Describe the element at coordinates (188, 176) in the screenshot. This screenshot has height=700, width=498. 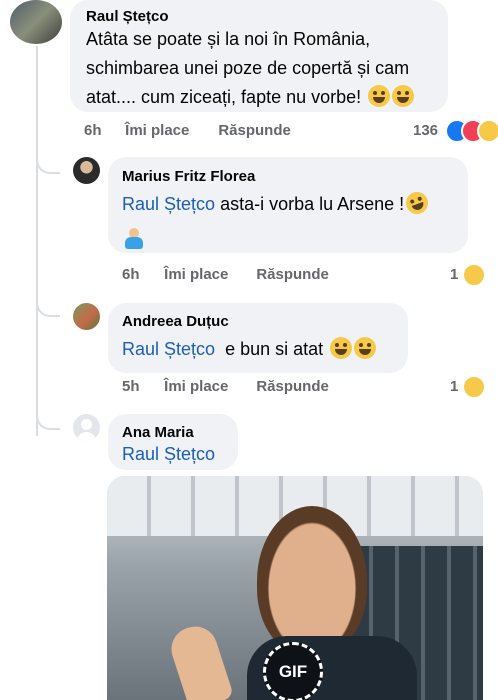
I see `comment-author: Marius Fritz Florea` at that location.